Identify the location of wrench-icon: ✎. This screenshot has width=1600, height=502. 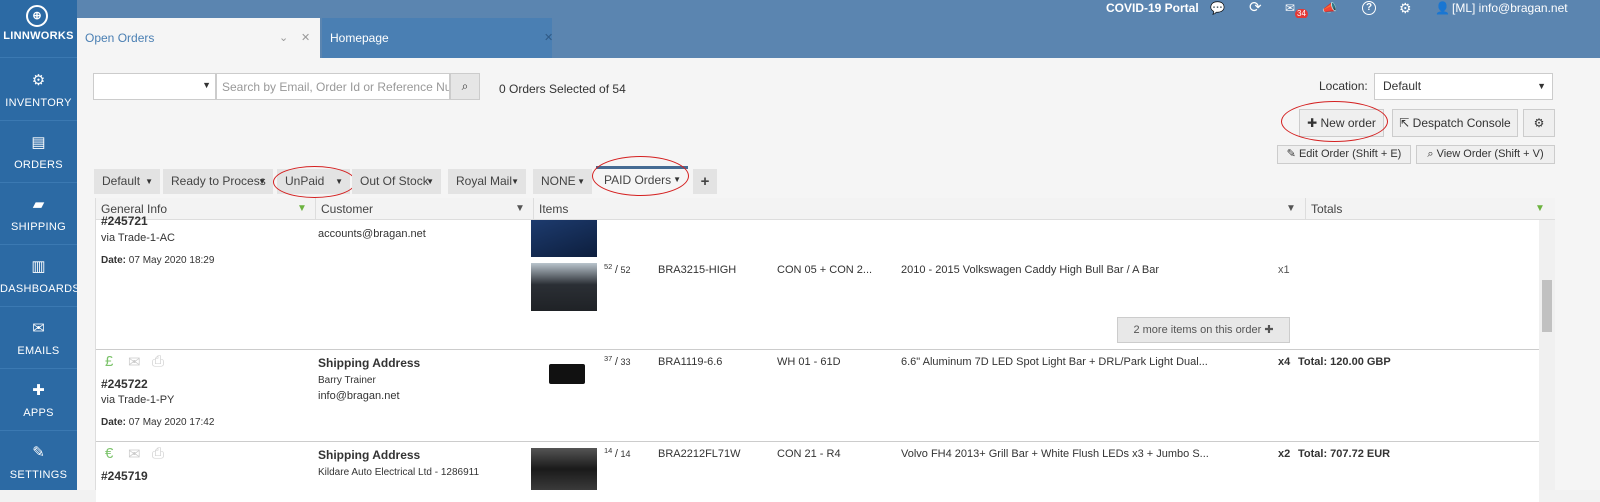
(38, 452).